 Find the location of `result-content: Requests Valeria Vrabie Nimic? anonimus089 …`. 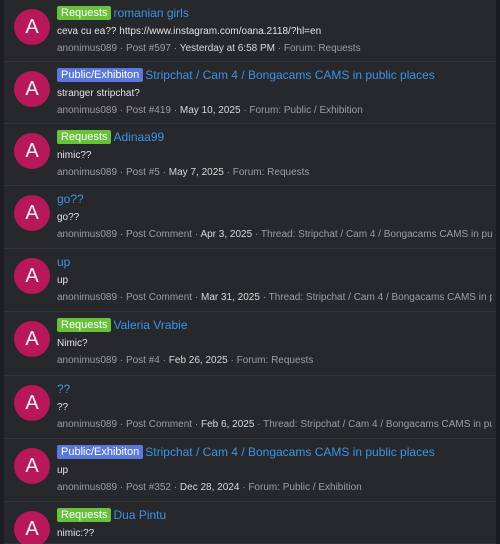

result-content: Requests Valeria Vrabie Nimic? anonimus089 … is located at coordinates (274, 342).